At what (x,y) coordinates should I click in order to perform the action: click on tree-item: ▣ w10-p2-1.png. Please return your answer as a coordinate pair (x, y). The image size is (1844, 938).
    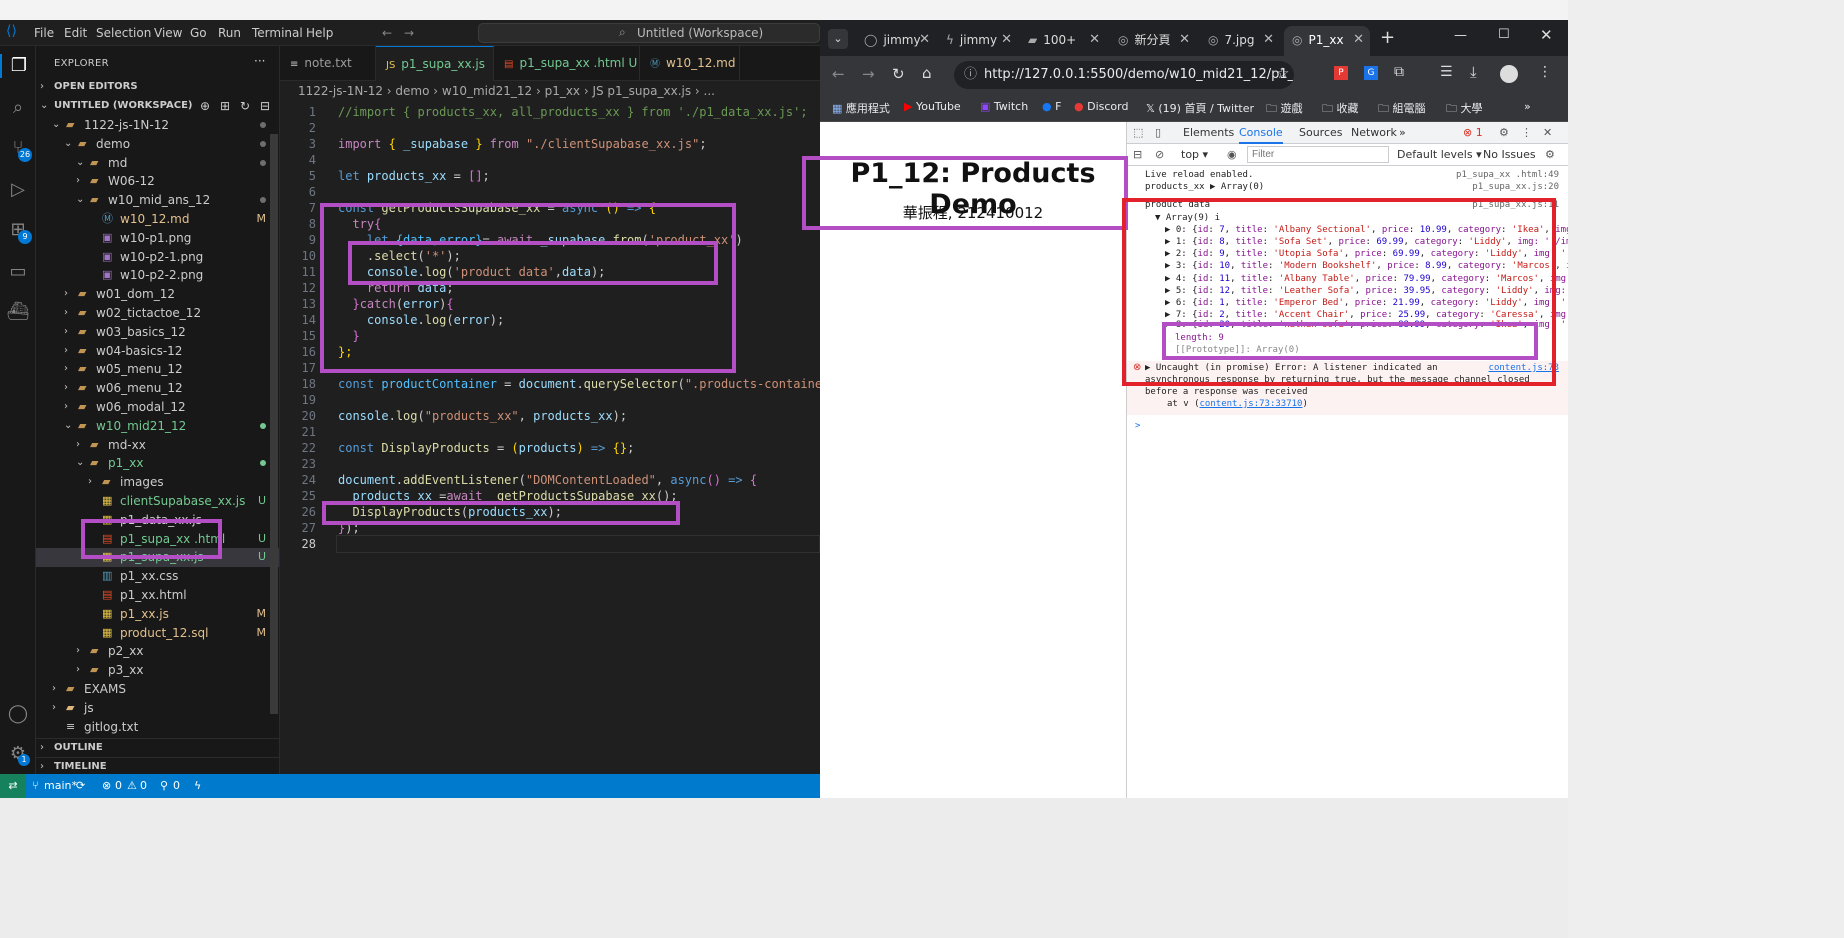
    Looking at the image, I should click on (157, 257).